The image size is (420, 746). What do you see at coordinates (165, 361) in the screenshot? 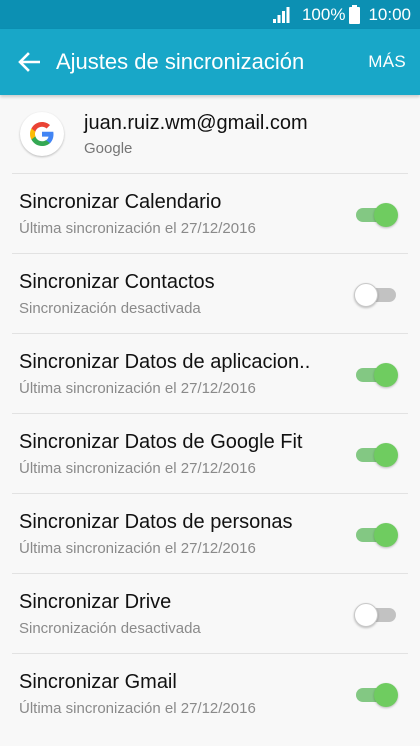
I see `sync-item-label: Sincronizar Datos de aplicacion..` at bounding box center [165, 361].